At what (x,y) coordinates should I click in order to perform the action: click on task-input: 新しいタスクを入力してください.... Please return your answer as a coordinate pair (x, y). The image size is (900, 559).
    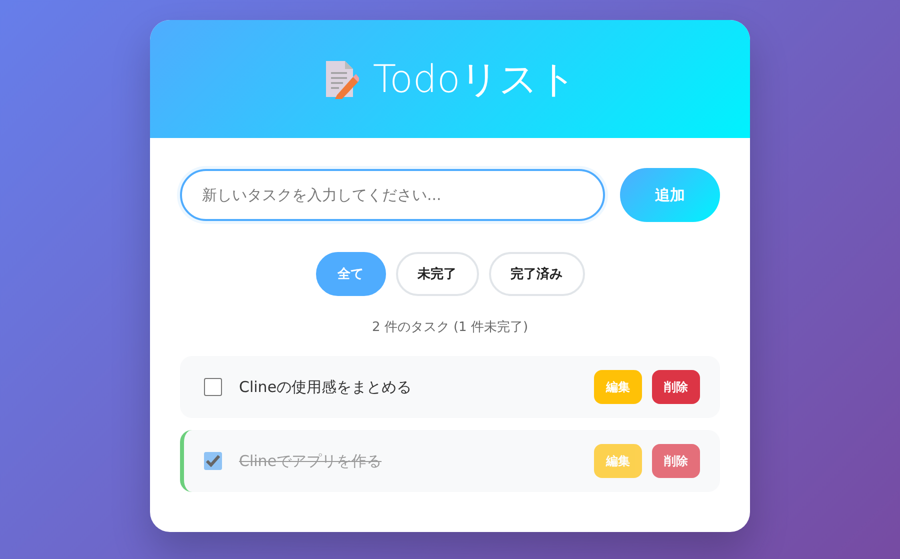
    Looking at the image, I should click on (392, 195).